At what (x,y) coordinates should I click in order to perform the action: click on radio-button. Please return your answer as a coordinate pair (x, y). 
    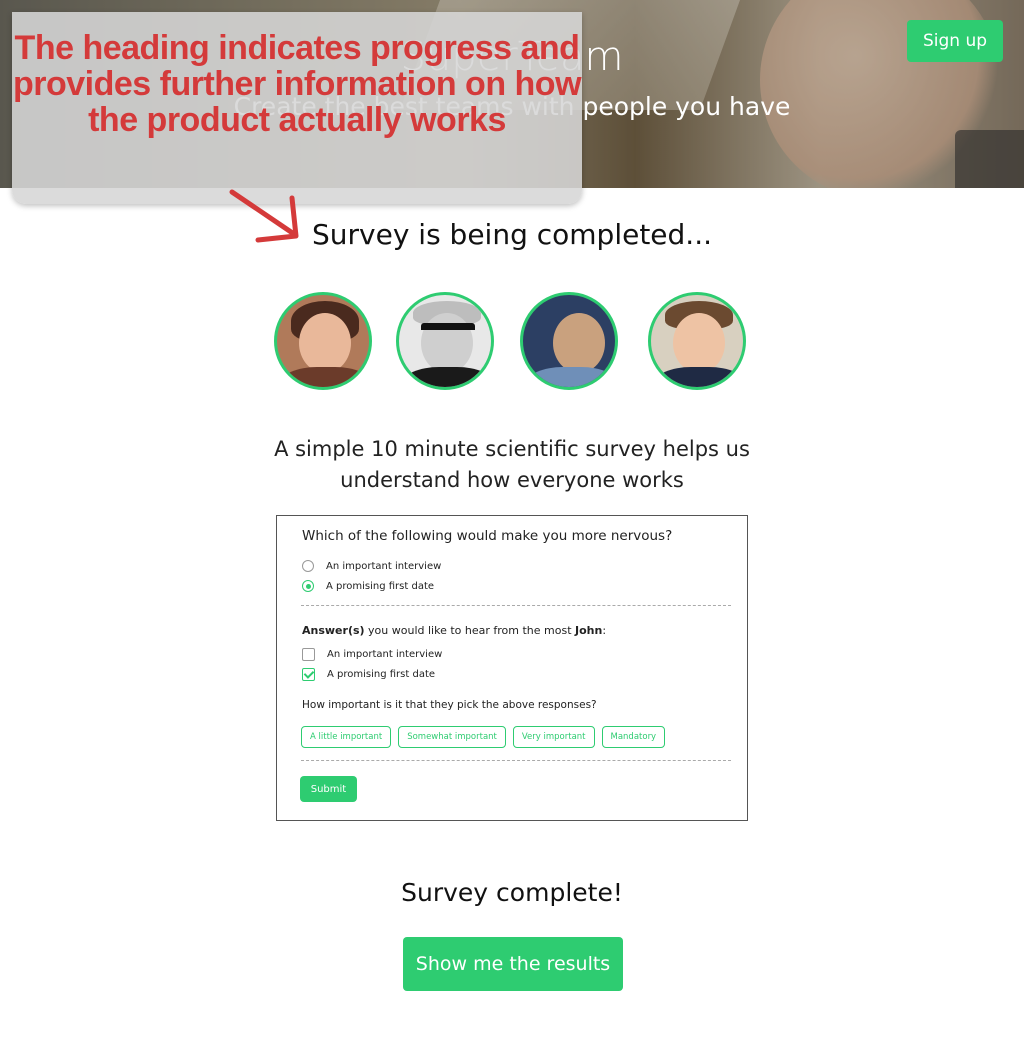
    Looking at the image, I should click on (308, 566).